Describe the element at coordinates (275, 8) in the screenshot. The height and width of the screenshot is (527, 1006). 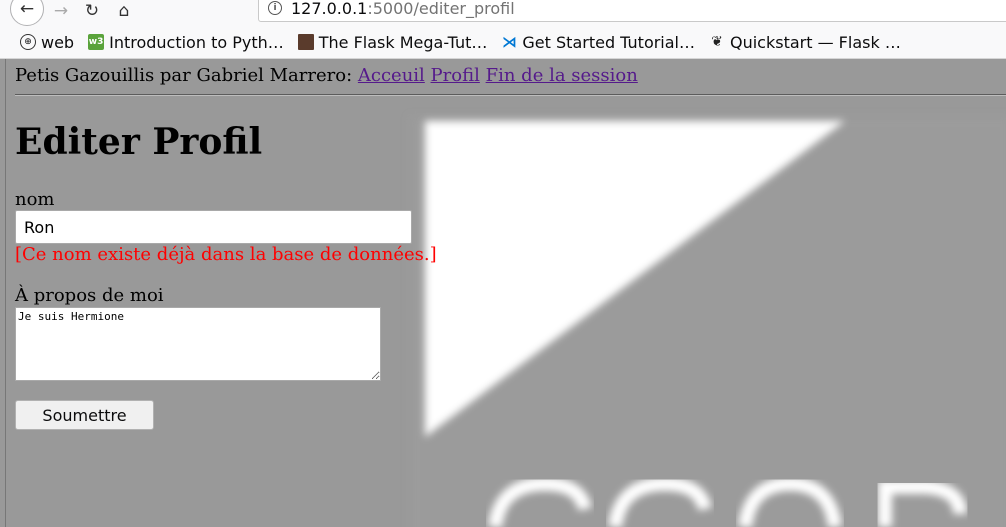
I see `info-icon: i` at that location.